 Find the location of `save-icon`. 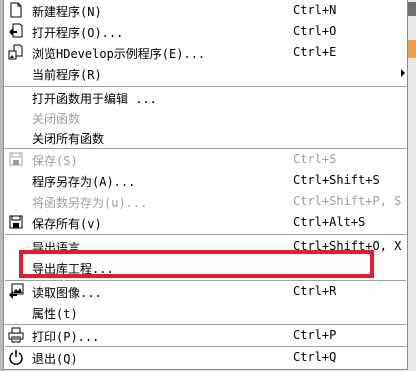

save-icon is located at coordinates (16, 159).